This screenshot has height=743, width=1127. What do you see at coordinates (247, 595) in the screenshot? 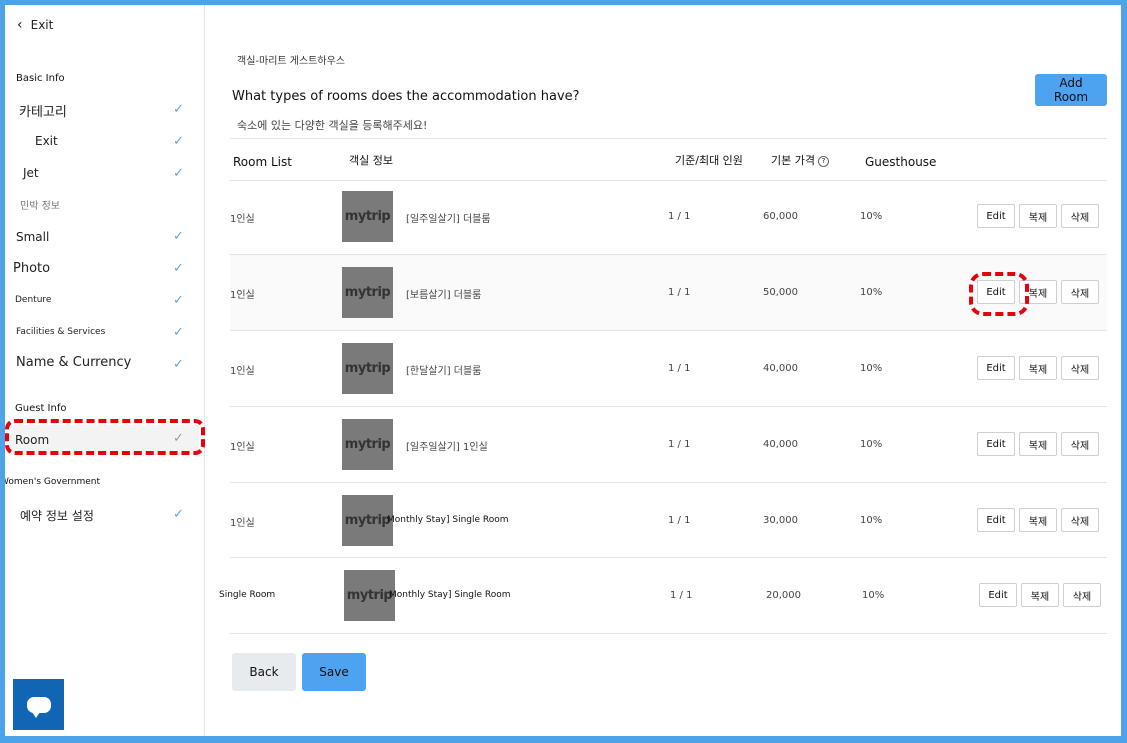
I see `room-type: Single Room` at bounding box center [247, 595].